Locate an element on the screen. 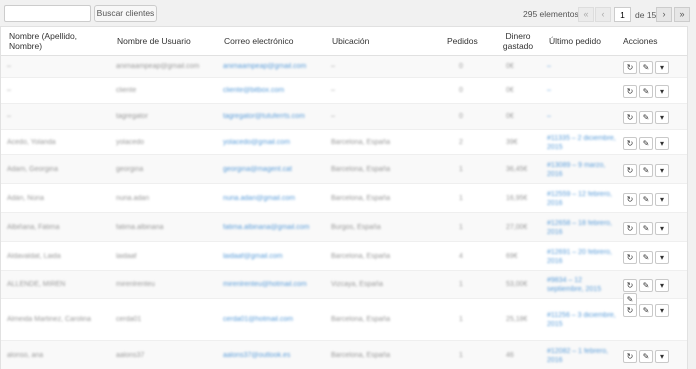 The height and width of the screenshot is (369, 696). cell-orders: 2 is located at coordinates (461, 142).